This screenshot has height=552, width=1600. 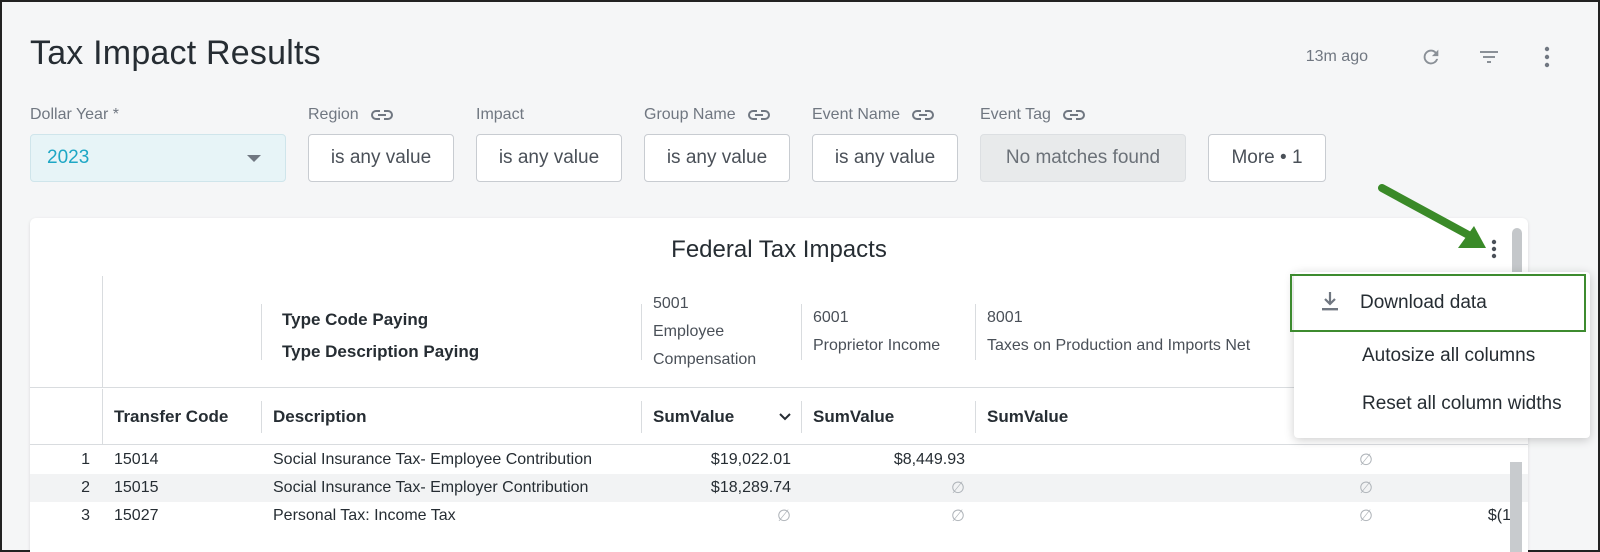 I want to click on pivot-desc: Proprietor Income, so click(x=877, y=345).